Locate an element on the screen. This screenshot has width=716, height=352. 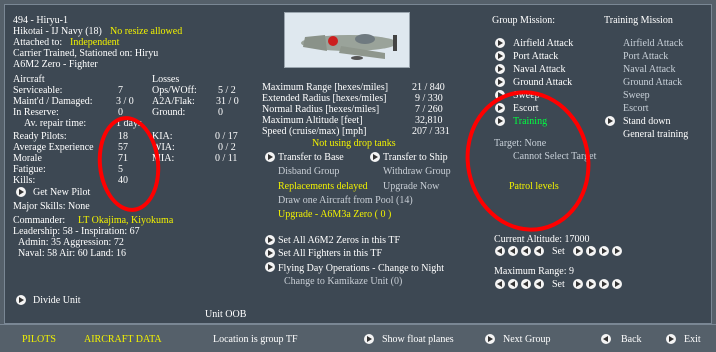
upgrade-model-button: Upgrade - A6M3a Zero ( 0 ) is located at coordinates (334, 214).